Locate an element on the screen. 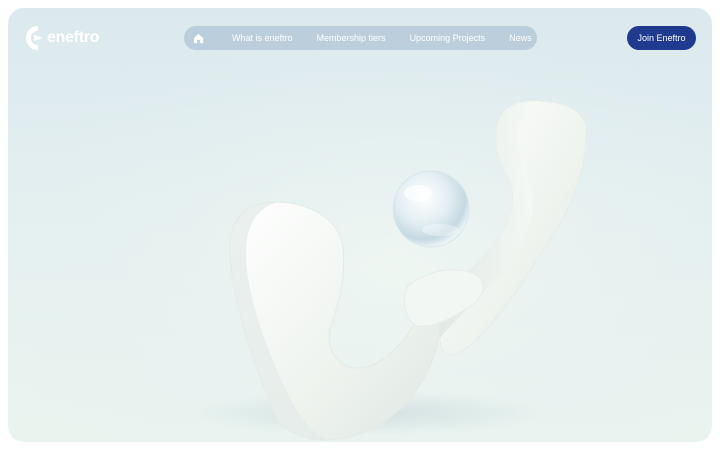 The width and height of the screenshot is (720, 450). home-icon is located at coordinates (198, 38).